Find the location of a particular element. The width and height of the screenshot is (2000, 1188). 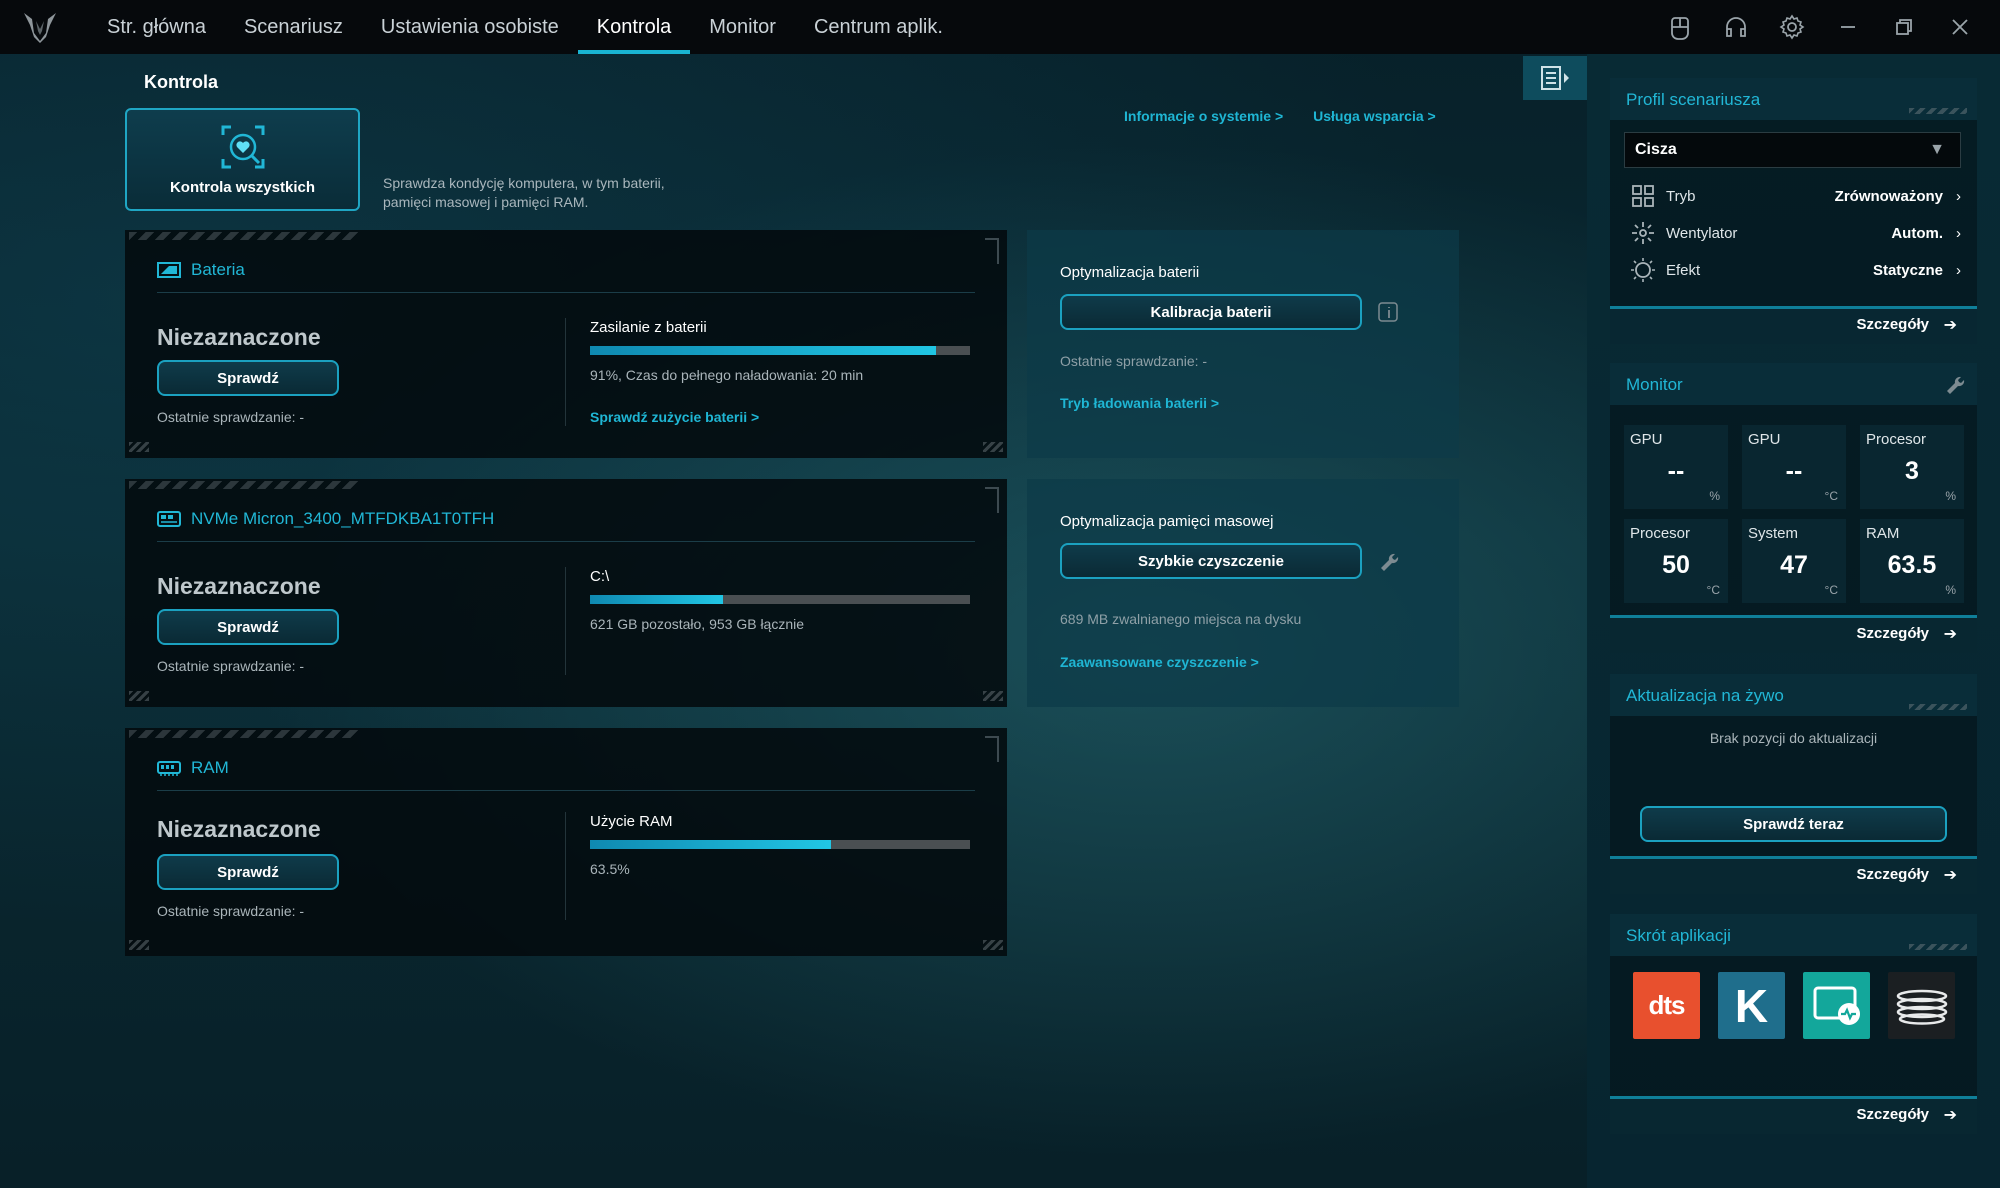

info-icon is located at coordinates (1388, 312).